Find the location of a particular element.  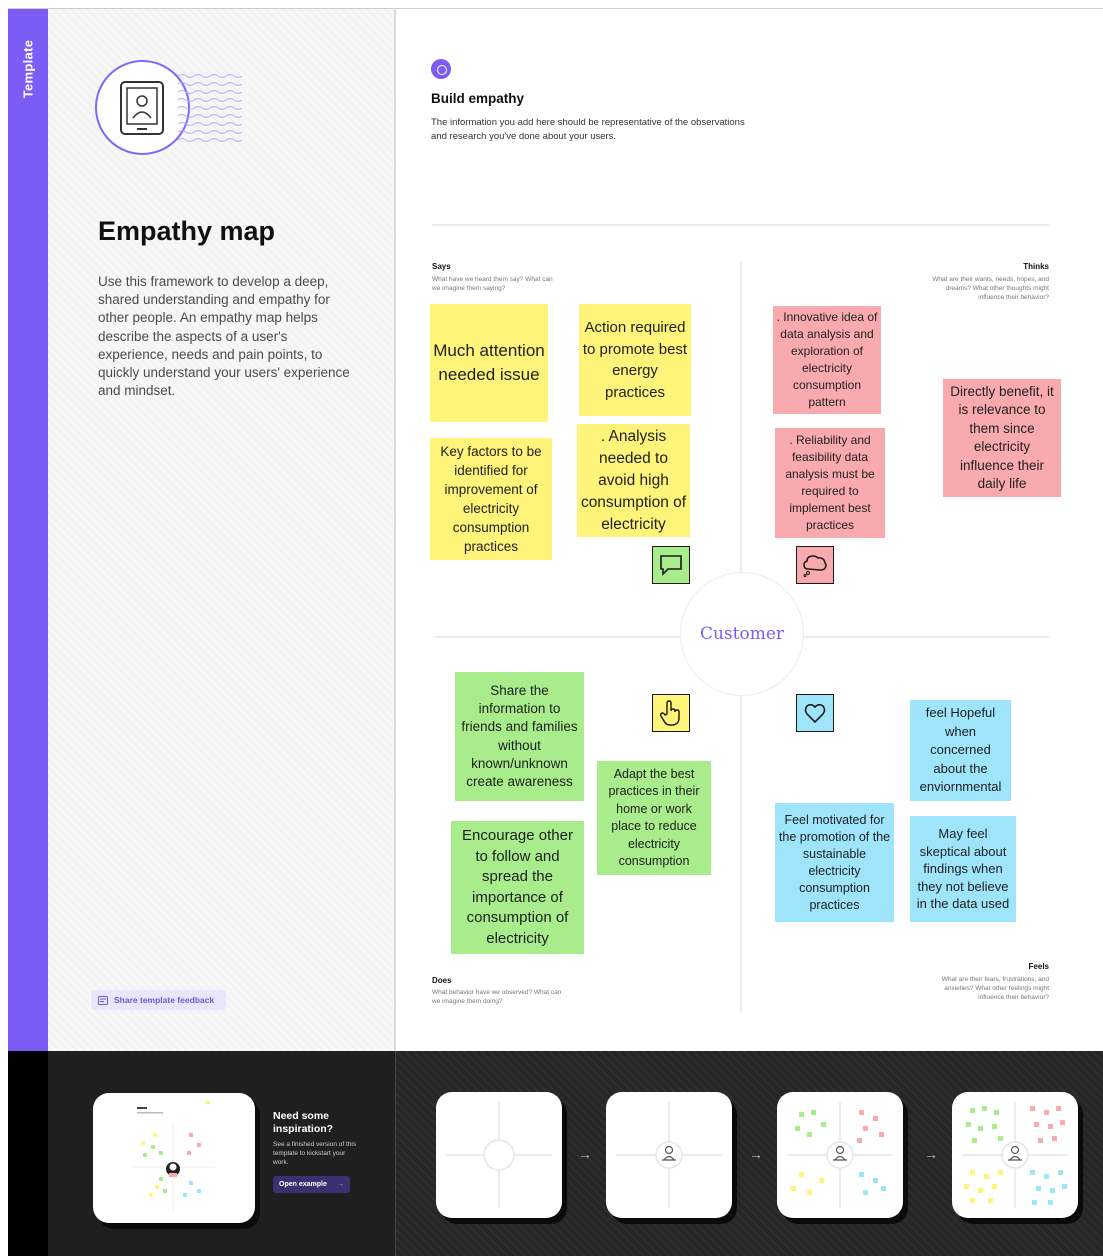

example-thumbnail is located at coordinates (174, 1158).